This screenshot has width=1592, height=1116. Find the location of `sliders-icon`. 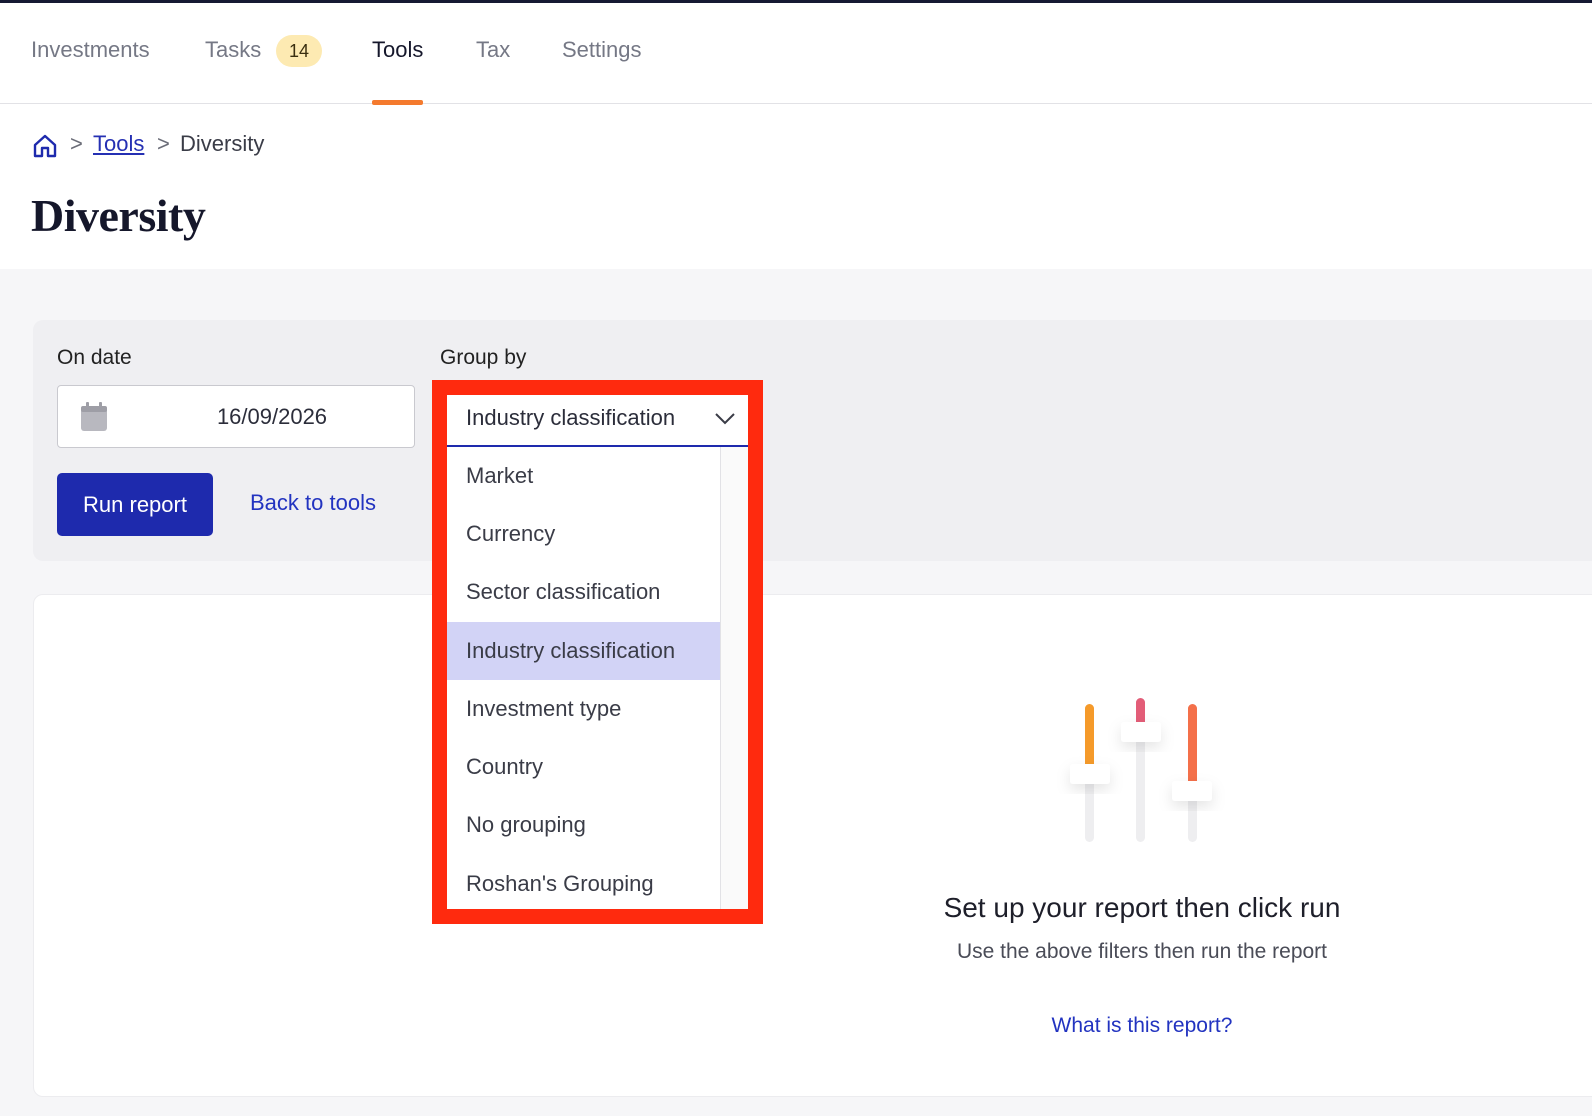

sliders-icon is located at coordinates (1141, 770).